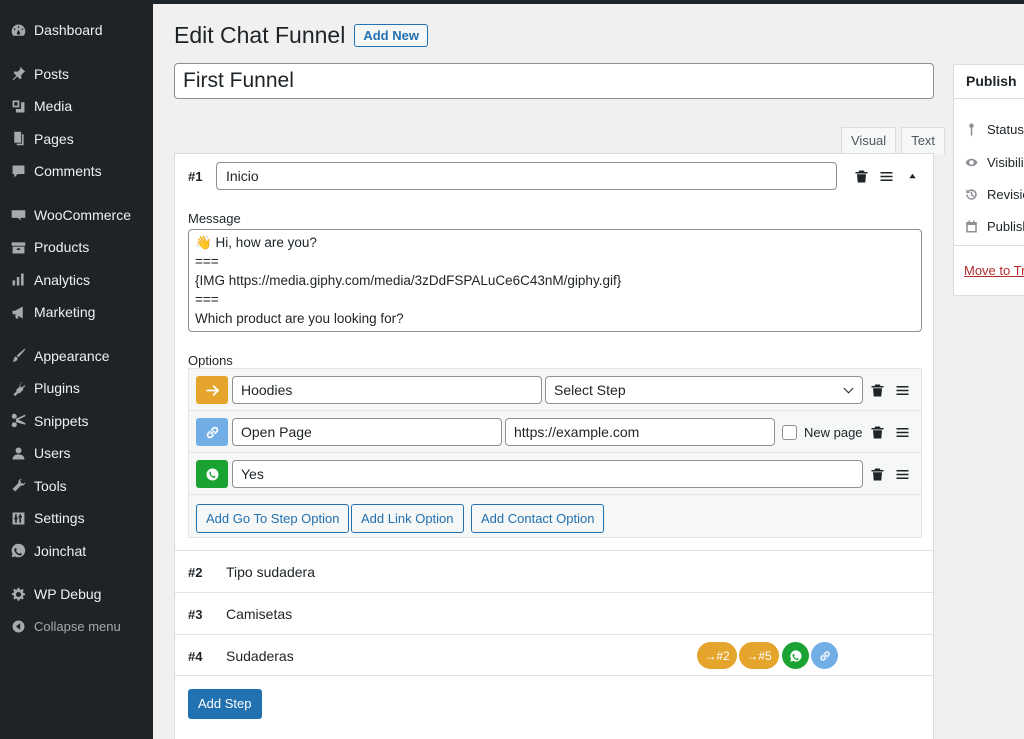 The height and width of the screenshot is (739, 1024). What do you see at coordinates (554, 81) in the screenshot?
I see `post-title-input: First Funnel` at bounding box center [554, 81].